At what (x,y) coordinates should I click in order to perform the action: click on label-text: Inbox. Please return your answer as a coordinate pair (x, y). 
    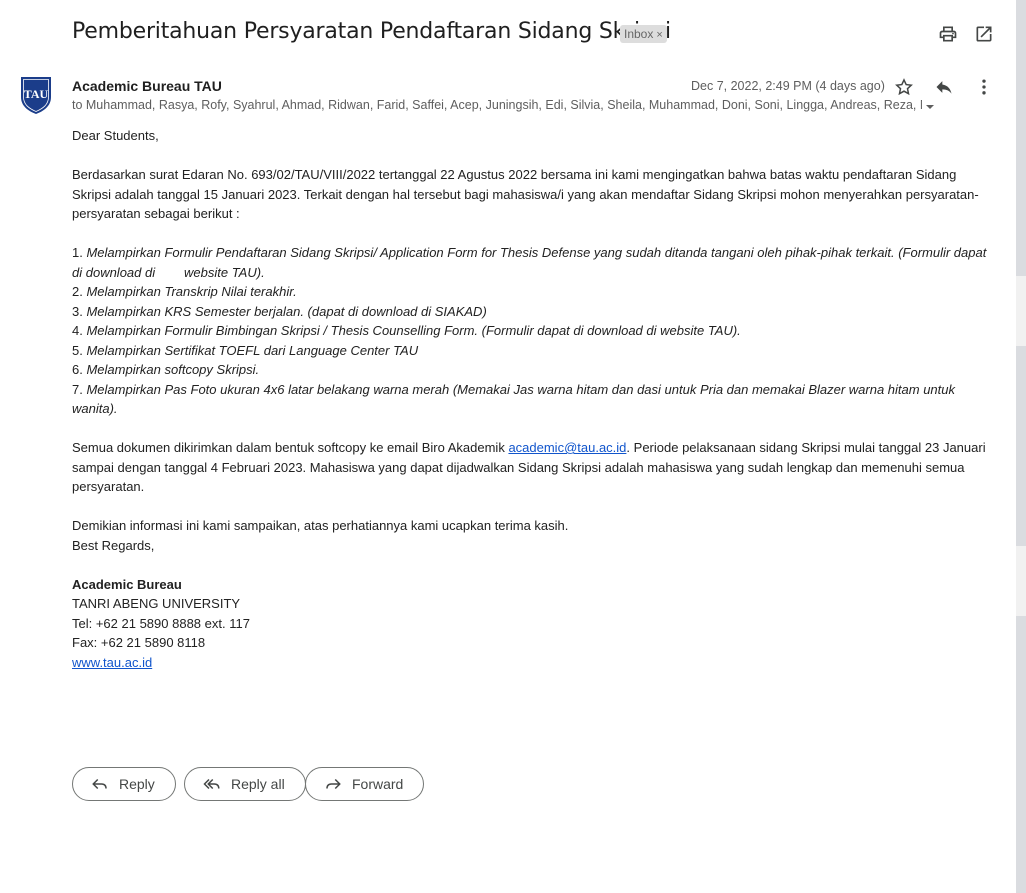
    Looking at the image, I should click on (639, 34).